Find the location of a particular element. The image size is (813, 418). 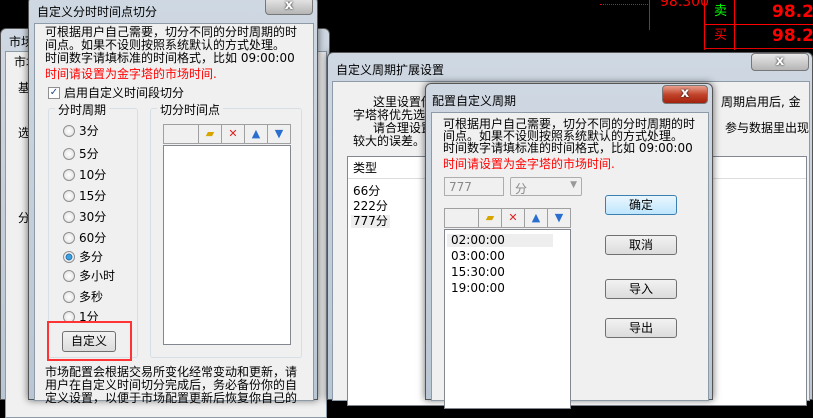

list-item: 222分 is located at coordinates (370, 206).